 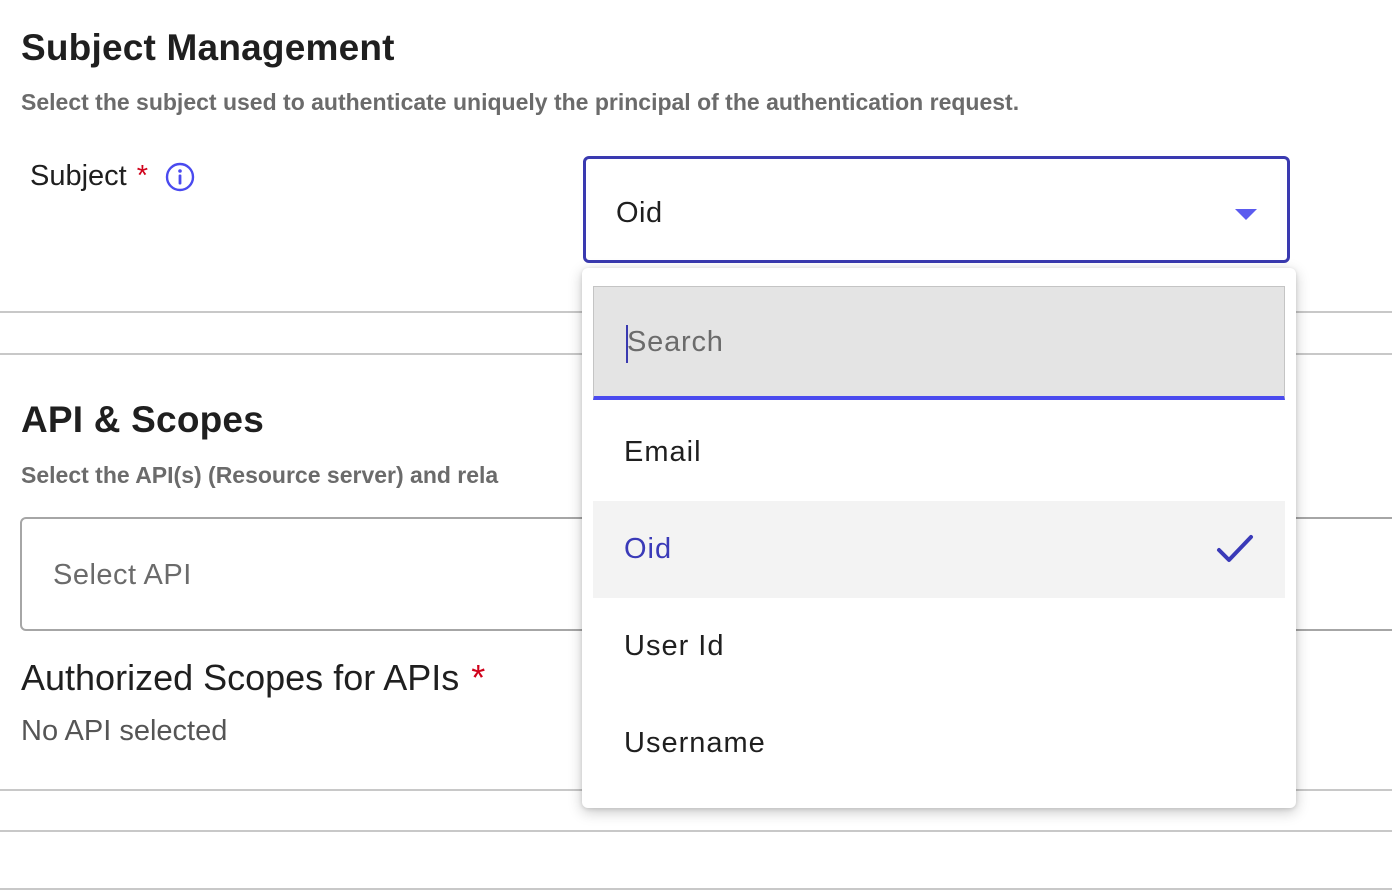 What do you see at coordinates (122, 575) in the screenshot?
I see `select-api-placeholder: Select API` at bounding box center [122, 575].